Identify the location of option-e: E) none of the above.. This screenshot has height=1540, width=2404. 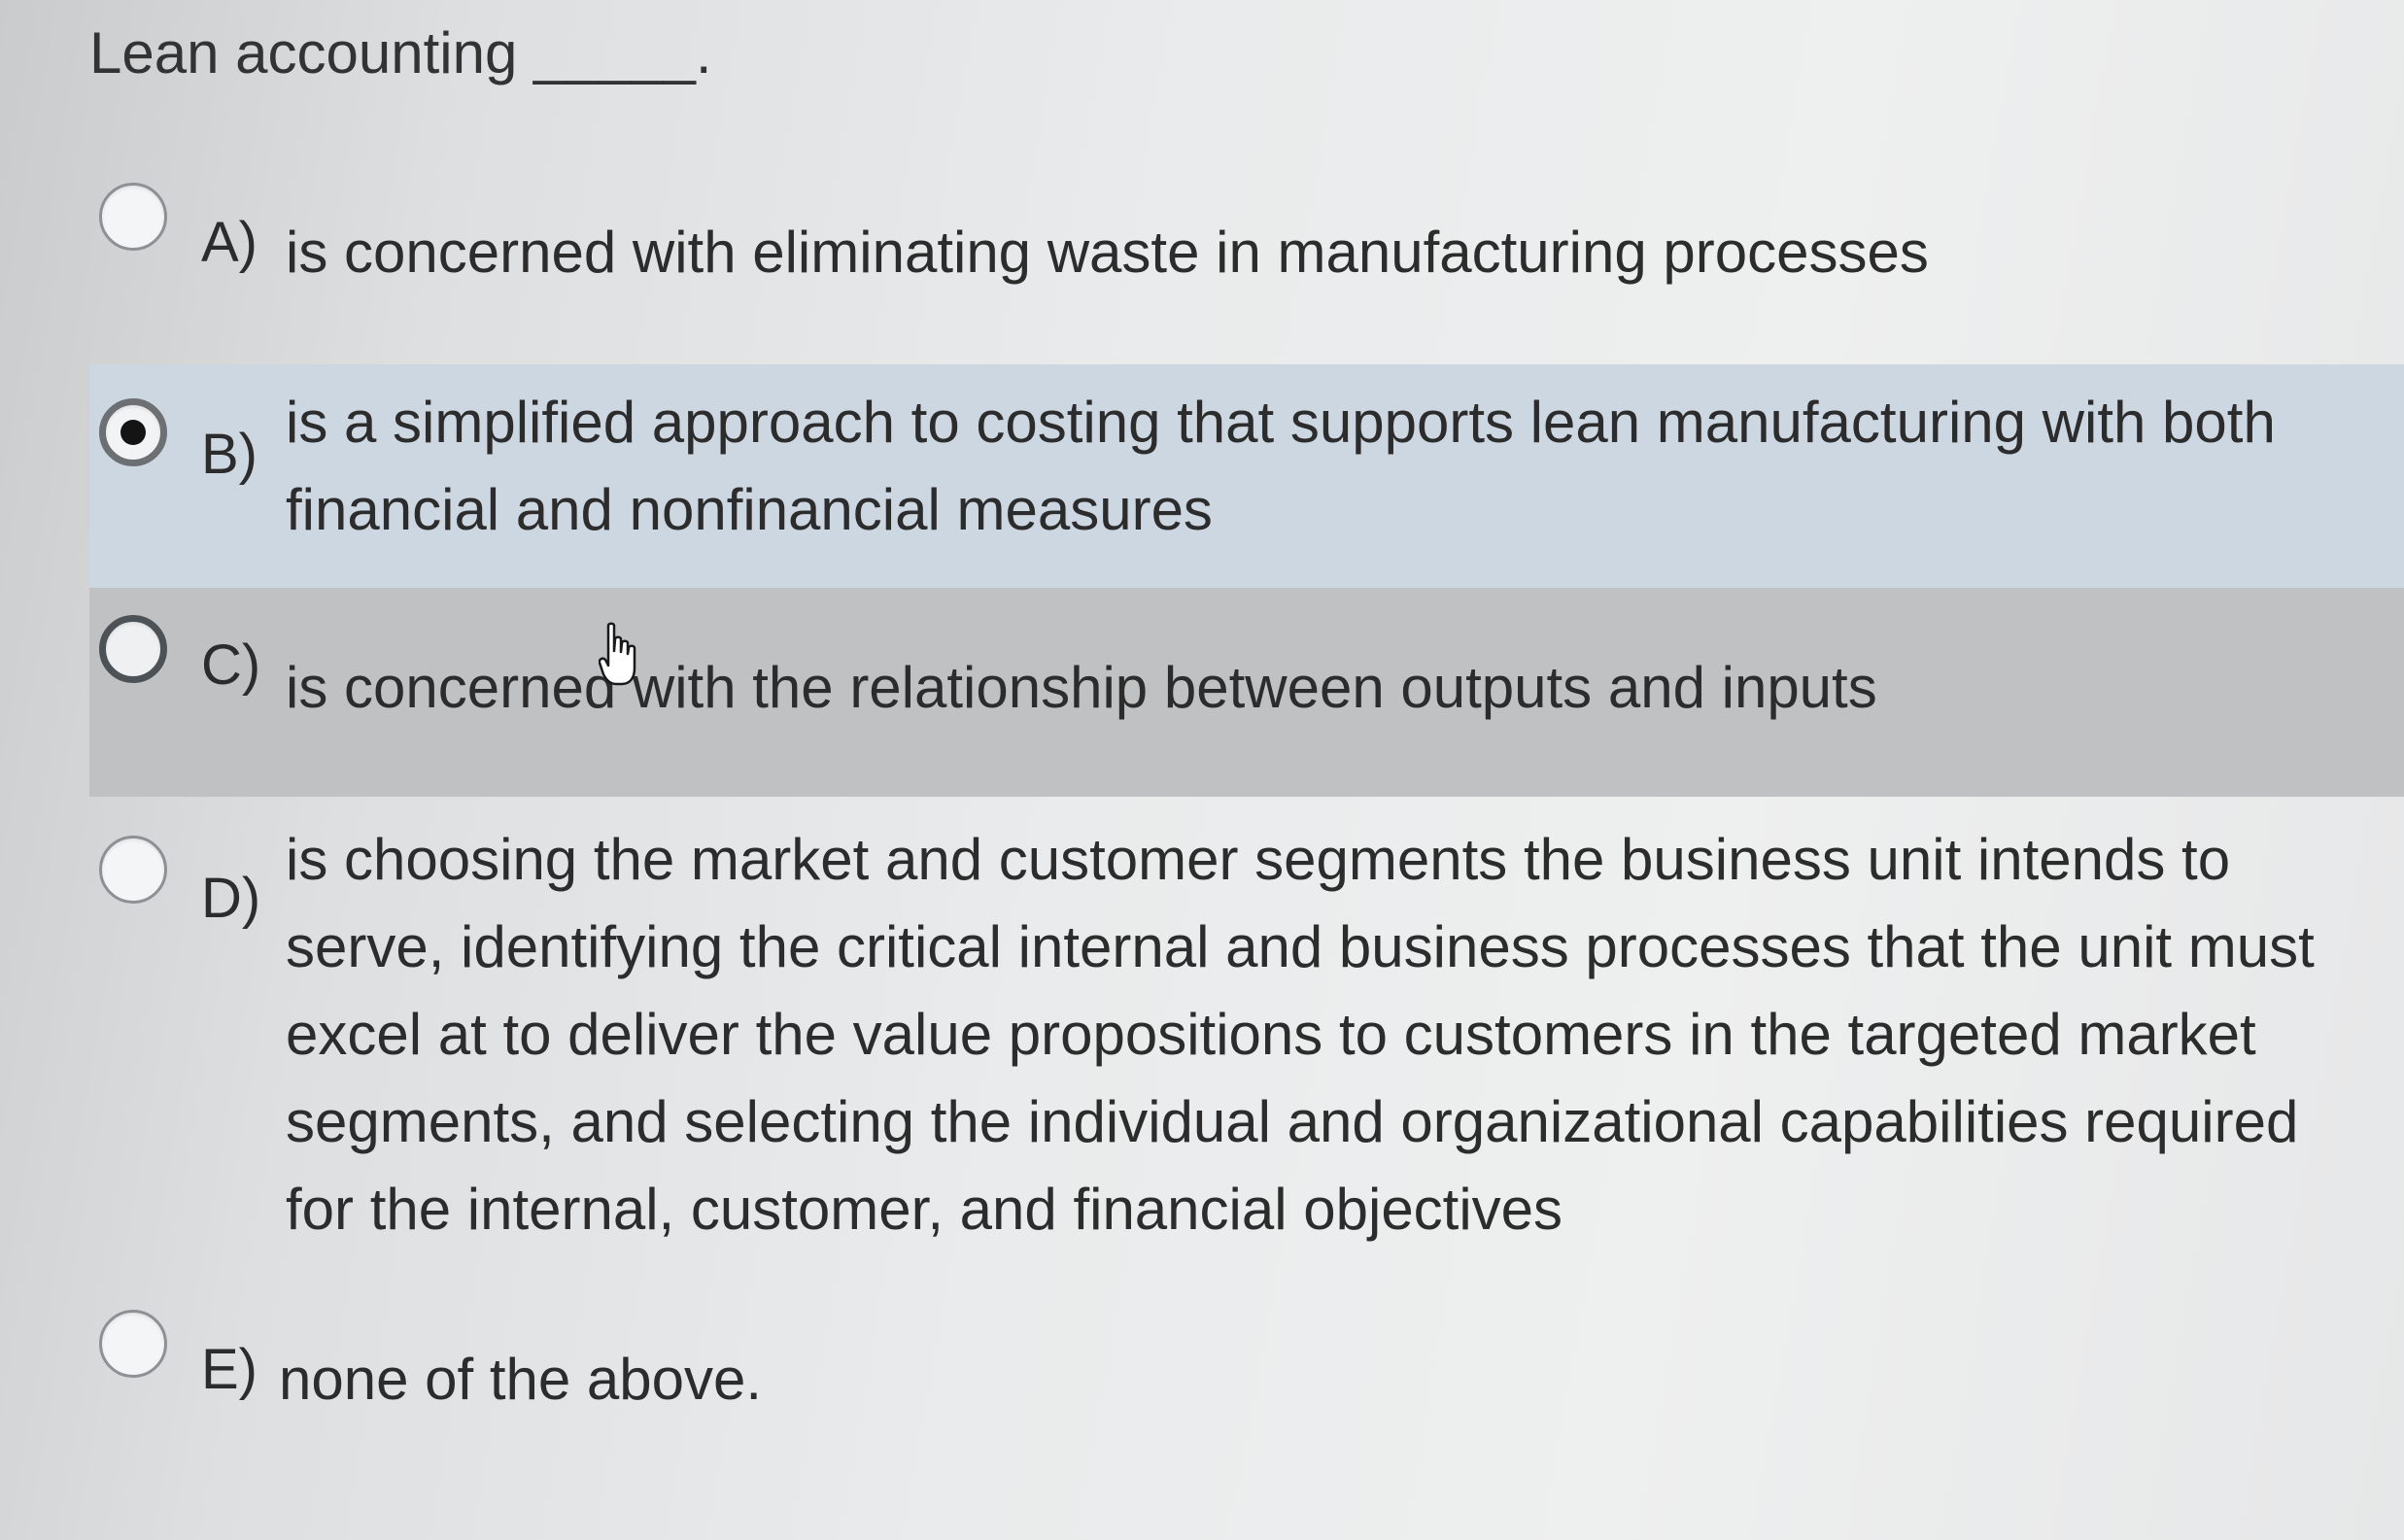
(1246, 1365).